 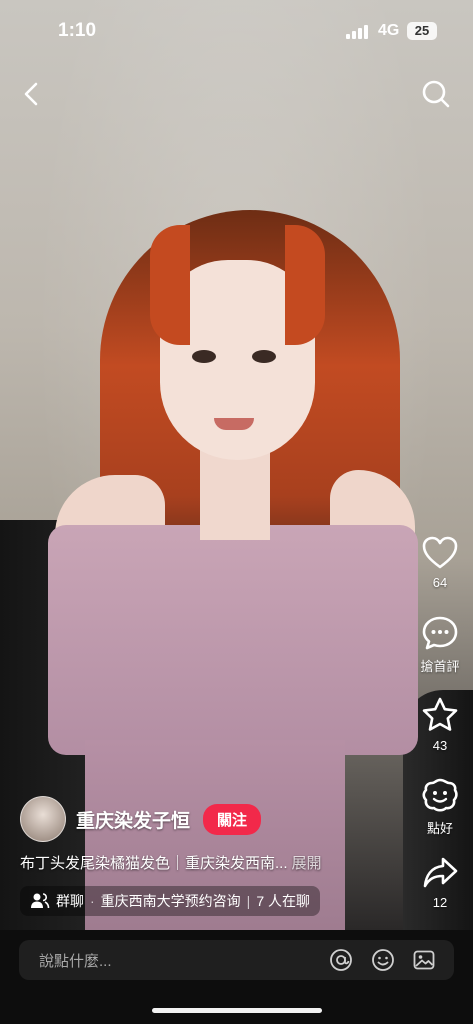 I want to click on share-button: 12, so click(x=440, y=882).